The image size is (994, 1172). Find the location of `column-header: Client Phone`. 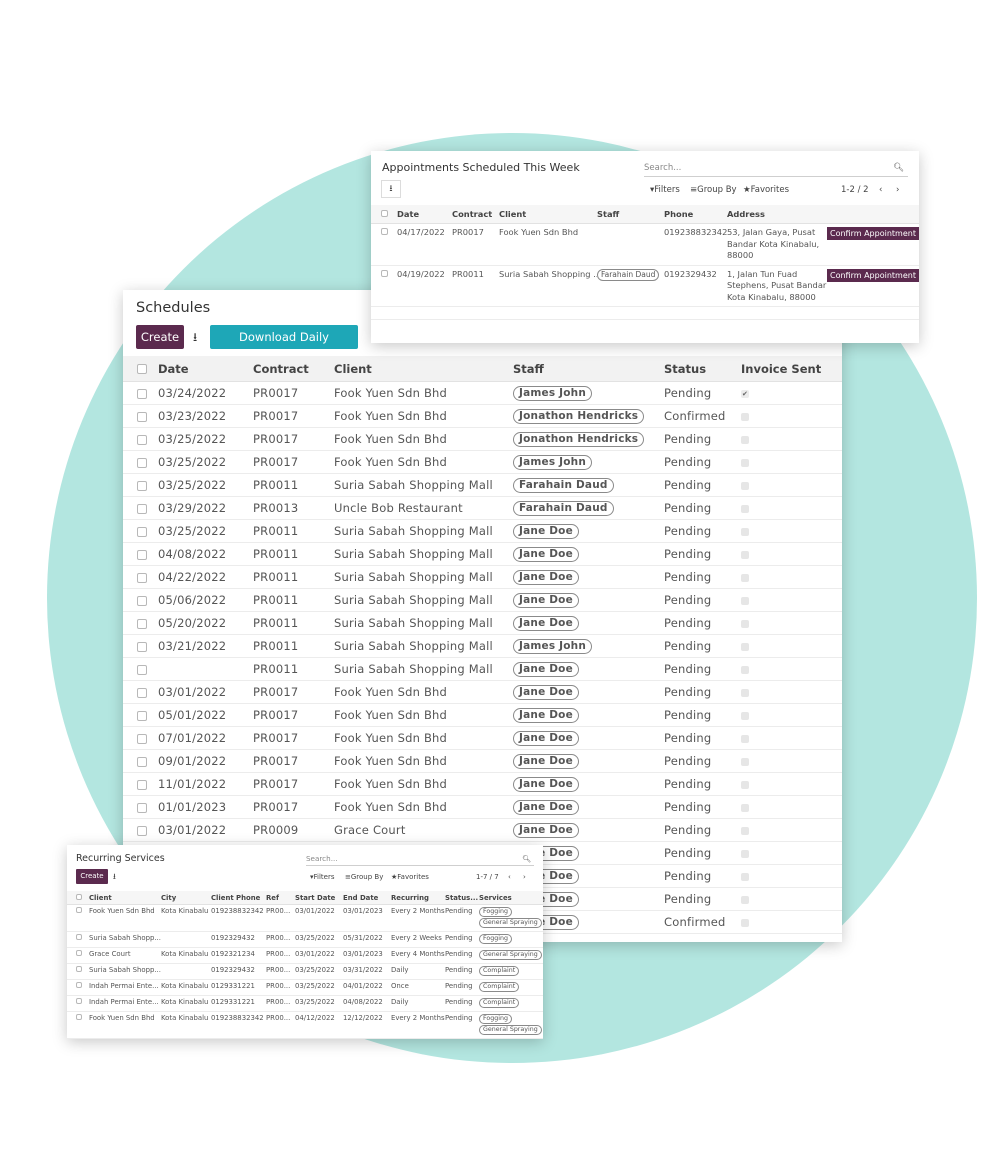

column-header: Client Phone is located at coordinates (238, 898).